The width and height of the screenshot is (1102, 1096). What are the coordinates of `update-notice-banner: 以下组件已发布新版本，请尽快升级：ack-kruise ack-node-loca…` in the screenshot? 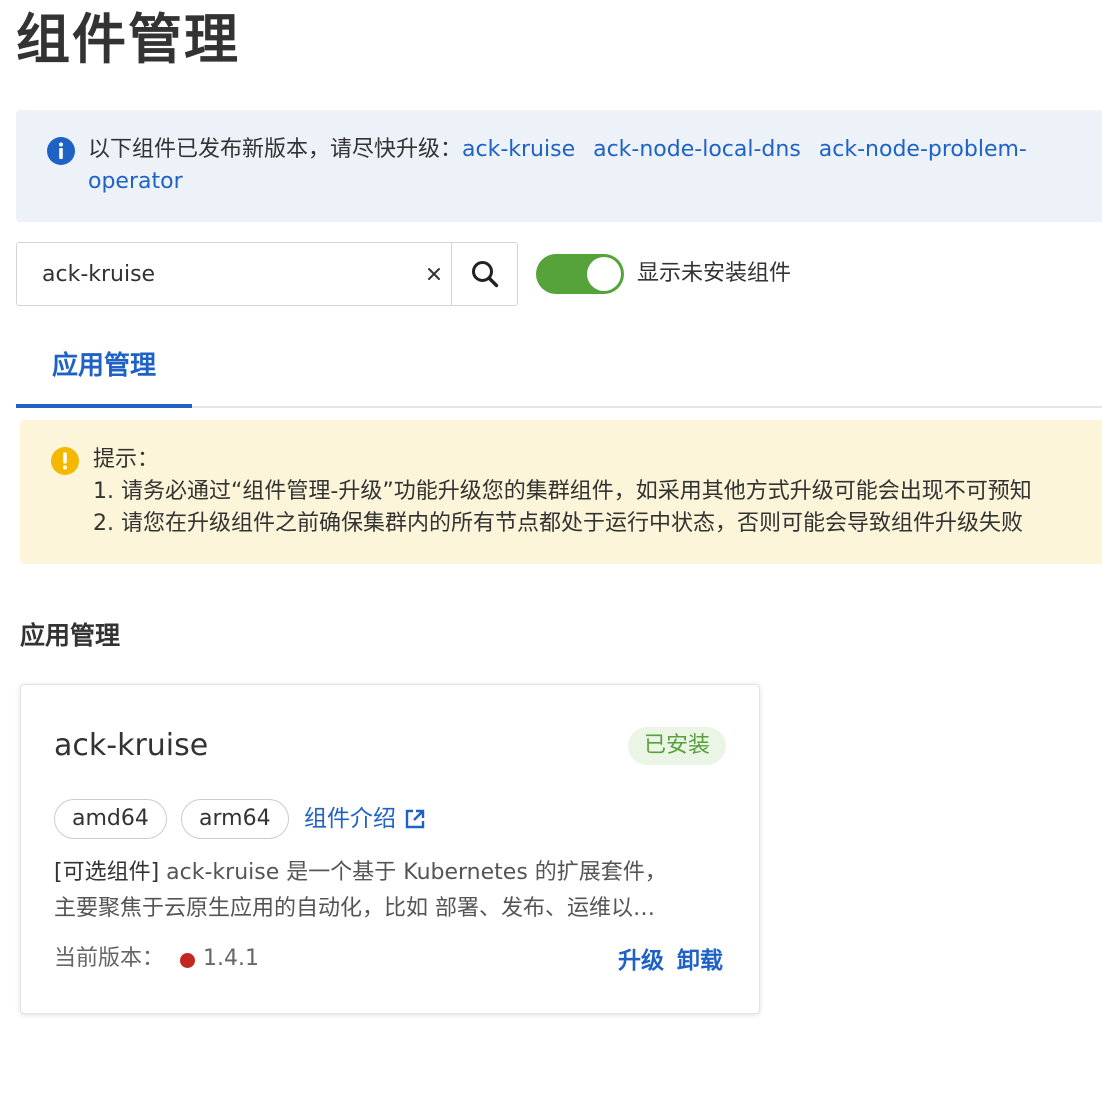 It's located at (559, 166).